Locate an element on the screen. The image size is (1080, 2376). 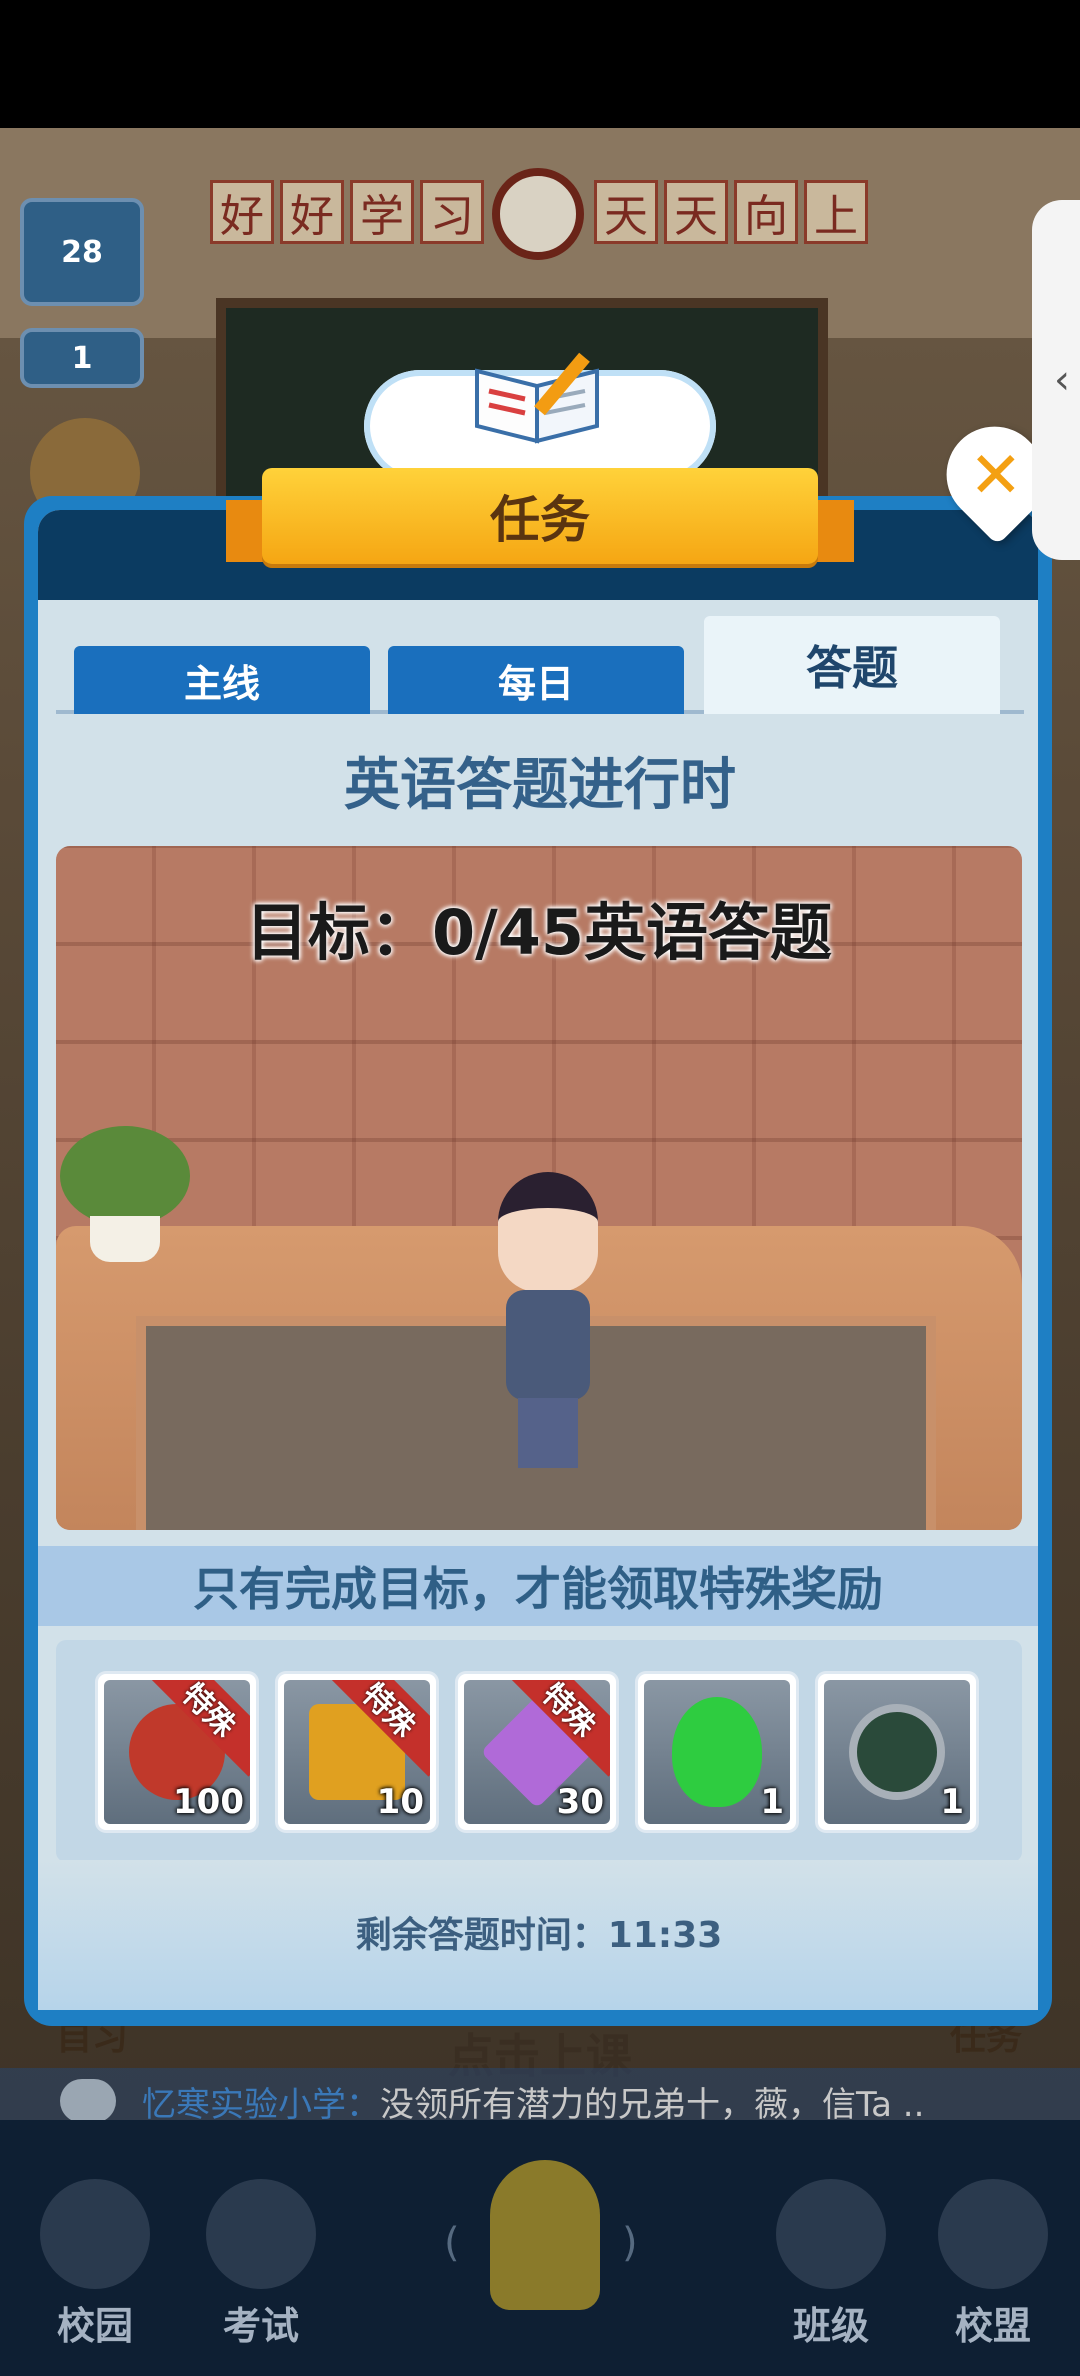
reward-purple-diamond: 特殊 30 is located at coordinates (537, 1752).